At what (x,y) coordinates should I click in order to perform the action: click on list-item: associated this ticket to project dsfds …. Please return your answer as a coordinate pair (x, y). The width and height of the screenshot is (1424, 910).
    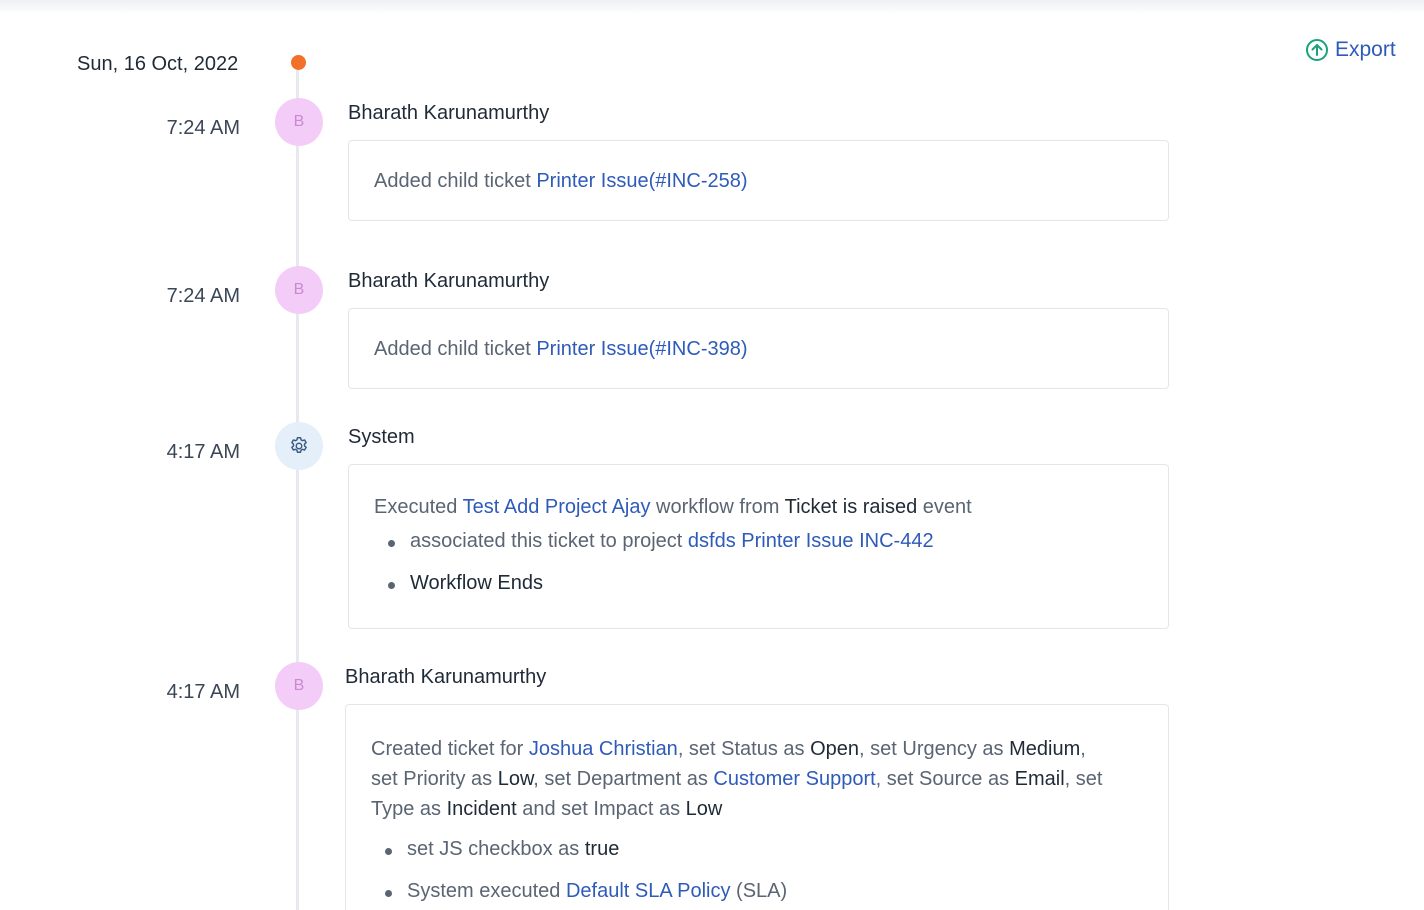
    Looking at the image, I should click on (758, 541).